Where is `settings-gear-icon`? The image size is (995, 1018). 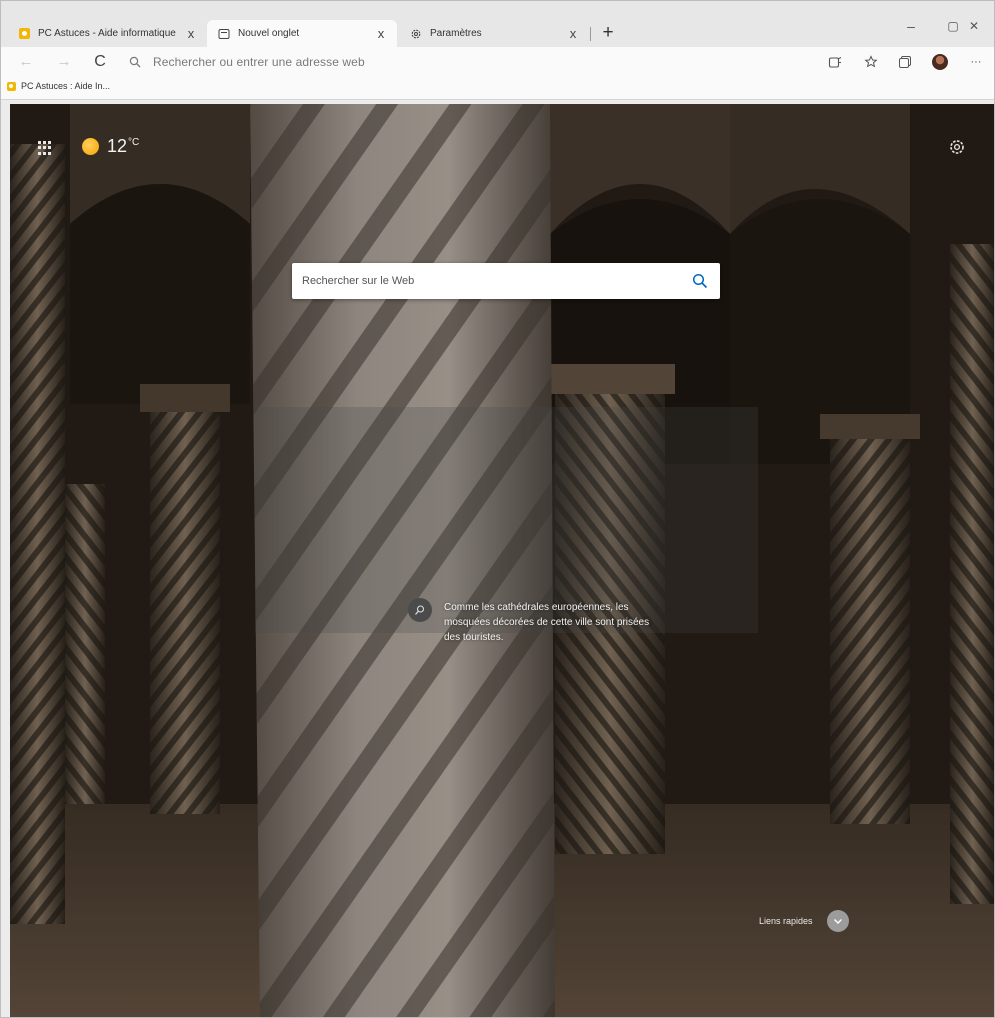 settings-gear-icon is located at coordinates (416, 34).